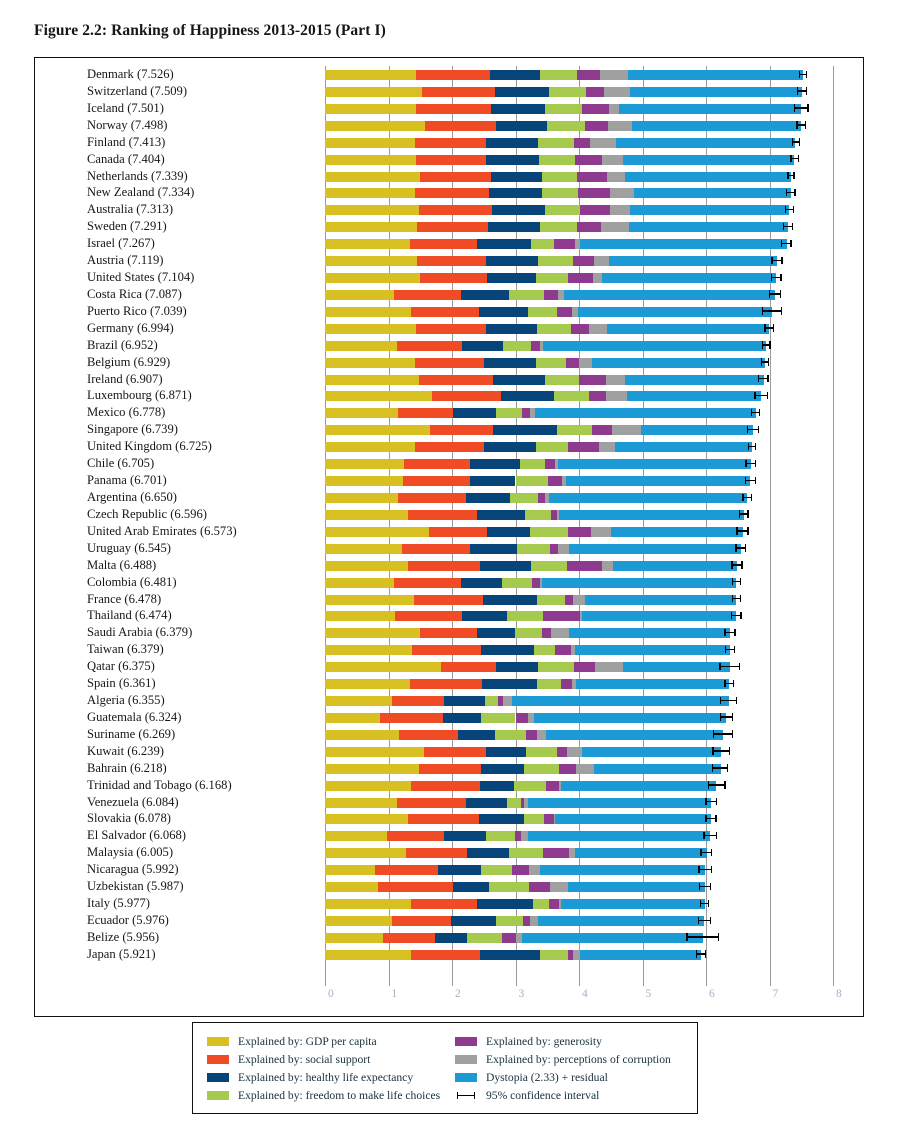 This screenshot has width=898, height=1133. What do you see at coordinates (458, 994) in the screenshot?
I see `x-tick-2: 2` at bounding box center [458, 994].